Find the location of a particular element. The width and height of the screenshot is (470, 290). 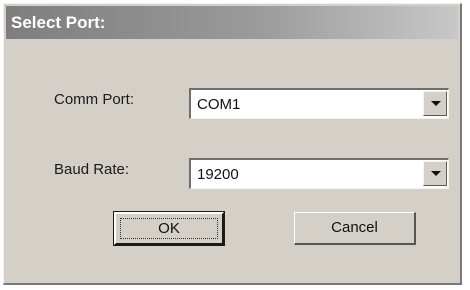

baud-rate-label: Baud Rate: is located at coordinates (92, 169).